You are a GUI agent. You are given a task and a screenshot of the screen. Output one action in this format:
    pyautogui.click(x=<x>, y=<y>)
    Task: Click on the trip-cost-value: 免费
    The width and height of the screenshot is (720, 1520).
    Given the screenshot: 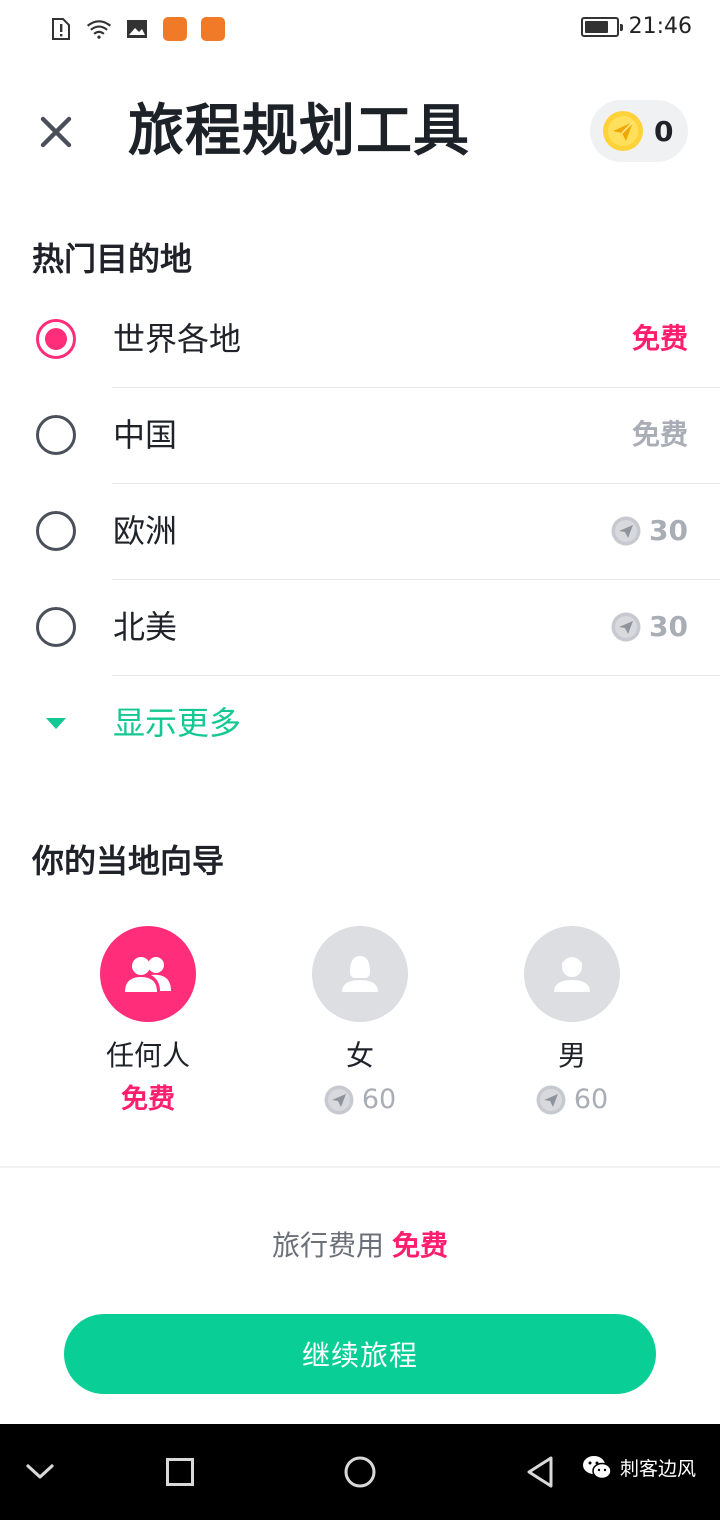 What is the action you would take?
    pyautogui.click(x=420, y=1245)
    